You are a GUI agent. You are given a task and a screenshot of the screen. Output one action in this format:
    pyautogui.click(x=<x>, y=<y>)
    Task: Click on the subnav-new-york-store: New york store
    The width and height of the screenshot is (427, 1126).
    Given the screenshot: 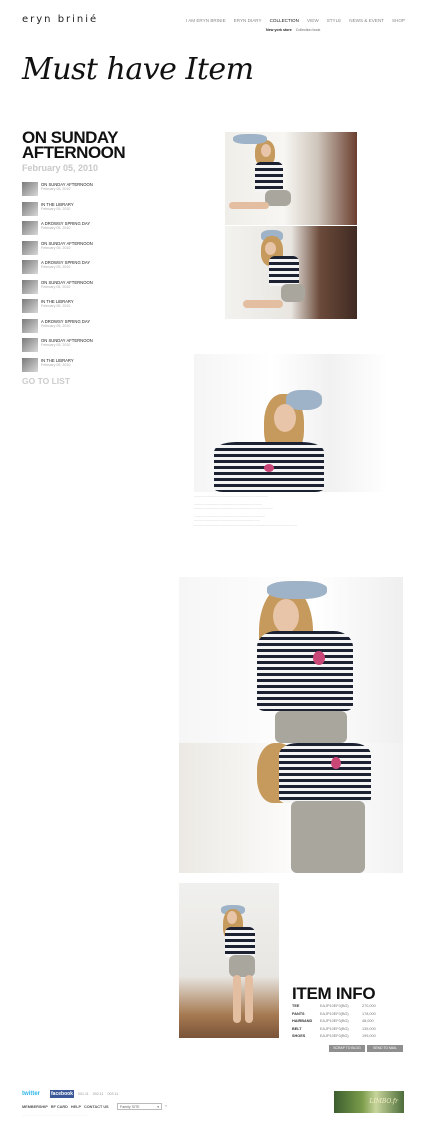 What is the action you would take?
    pyautogui.click(x=279, y=30)
    